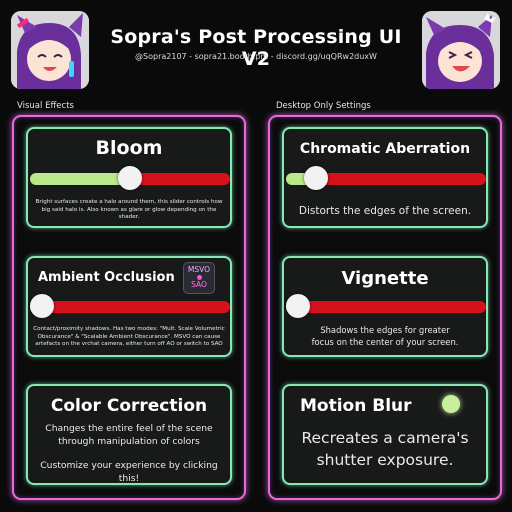 The height and width of the screenshot is (512, 512). Describe the element at coordinates (298, 306) in the screenshot. I see `vignette-slider-knob` at that location.